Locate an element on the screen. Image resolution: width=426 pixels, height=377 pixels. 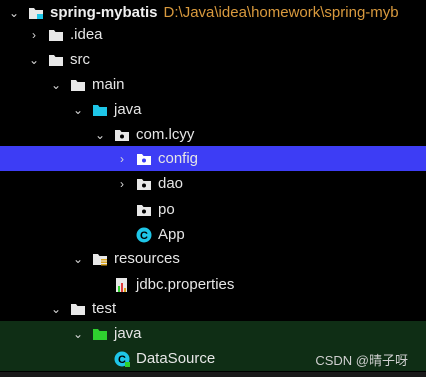
tree-row-config: › config is located at coordinates (213, 158).